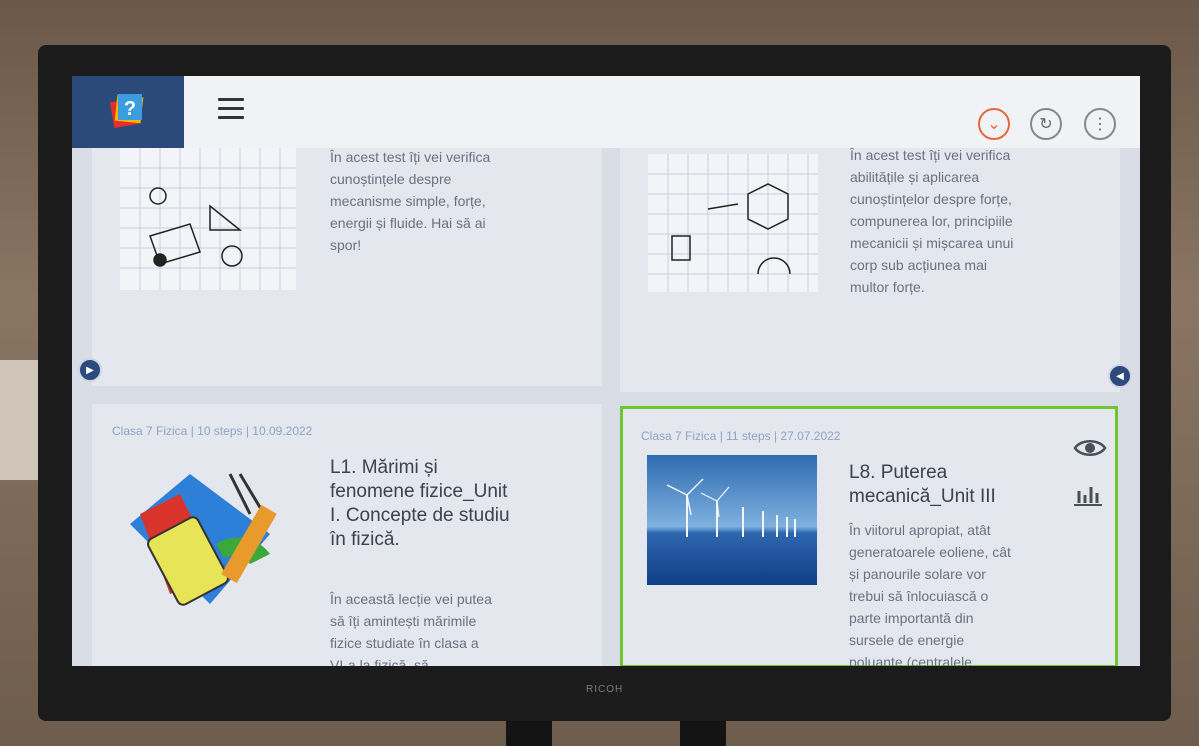 The image size is (1199, 746). What do you see at coordinates (1120, 376) in the screenshot?
I see `carousel-next-arrow-icon: ◀` at bounding box center [1120, 376].